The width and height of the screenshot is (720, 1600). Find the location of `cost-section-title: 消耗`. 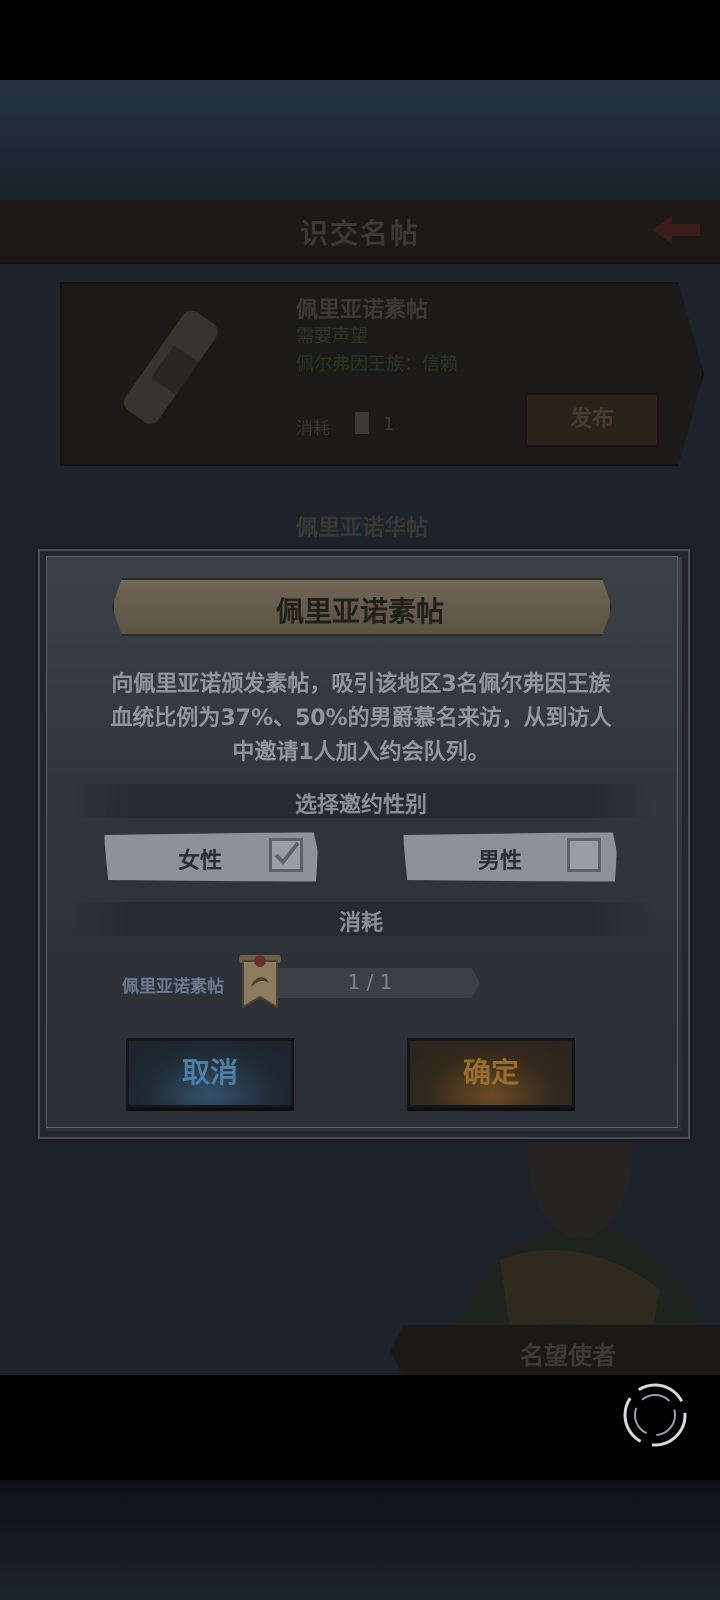

cost-section-title: 消耗 is located at coordinates (360, 923).